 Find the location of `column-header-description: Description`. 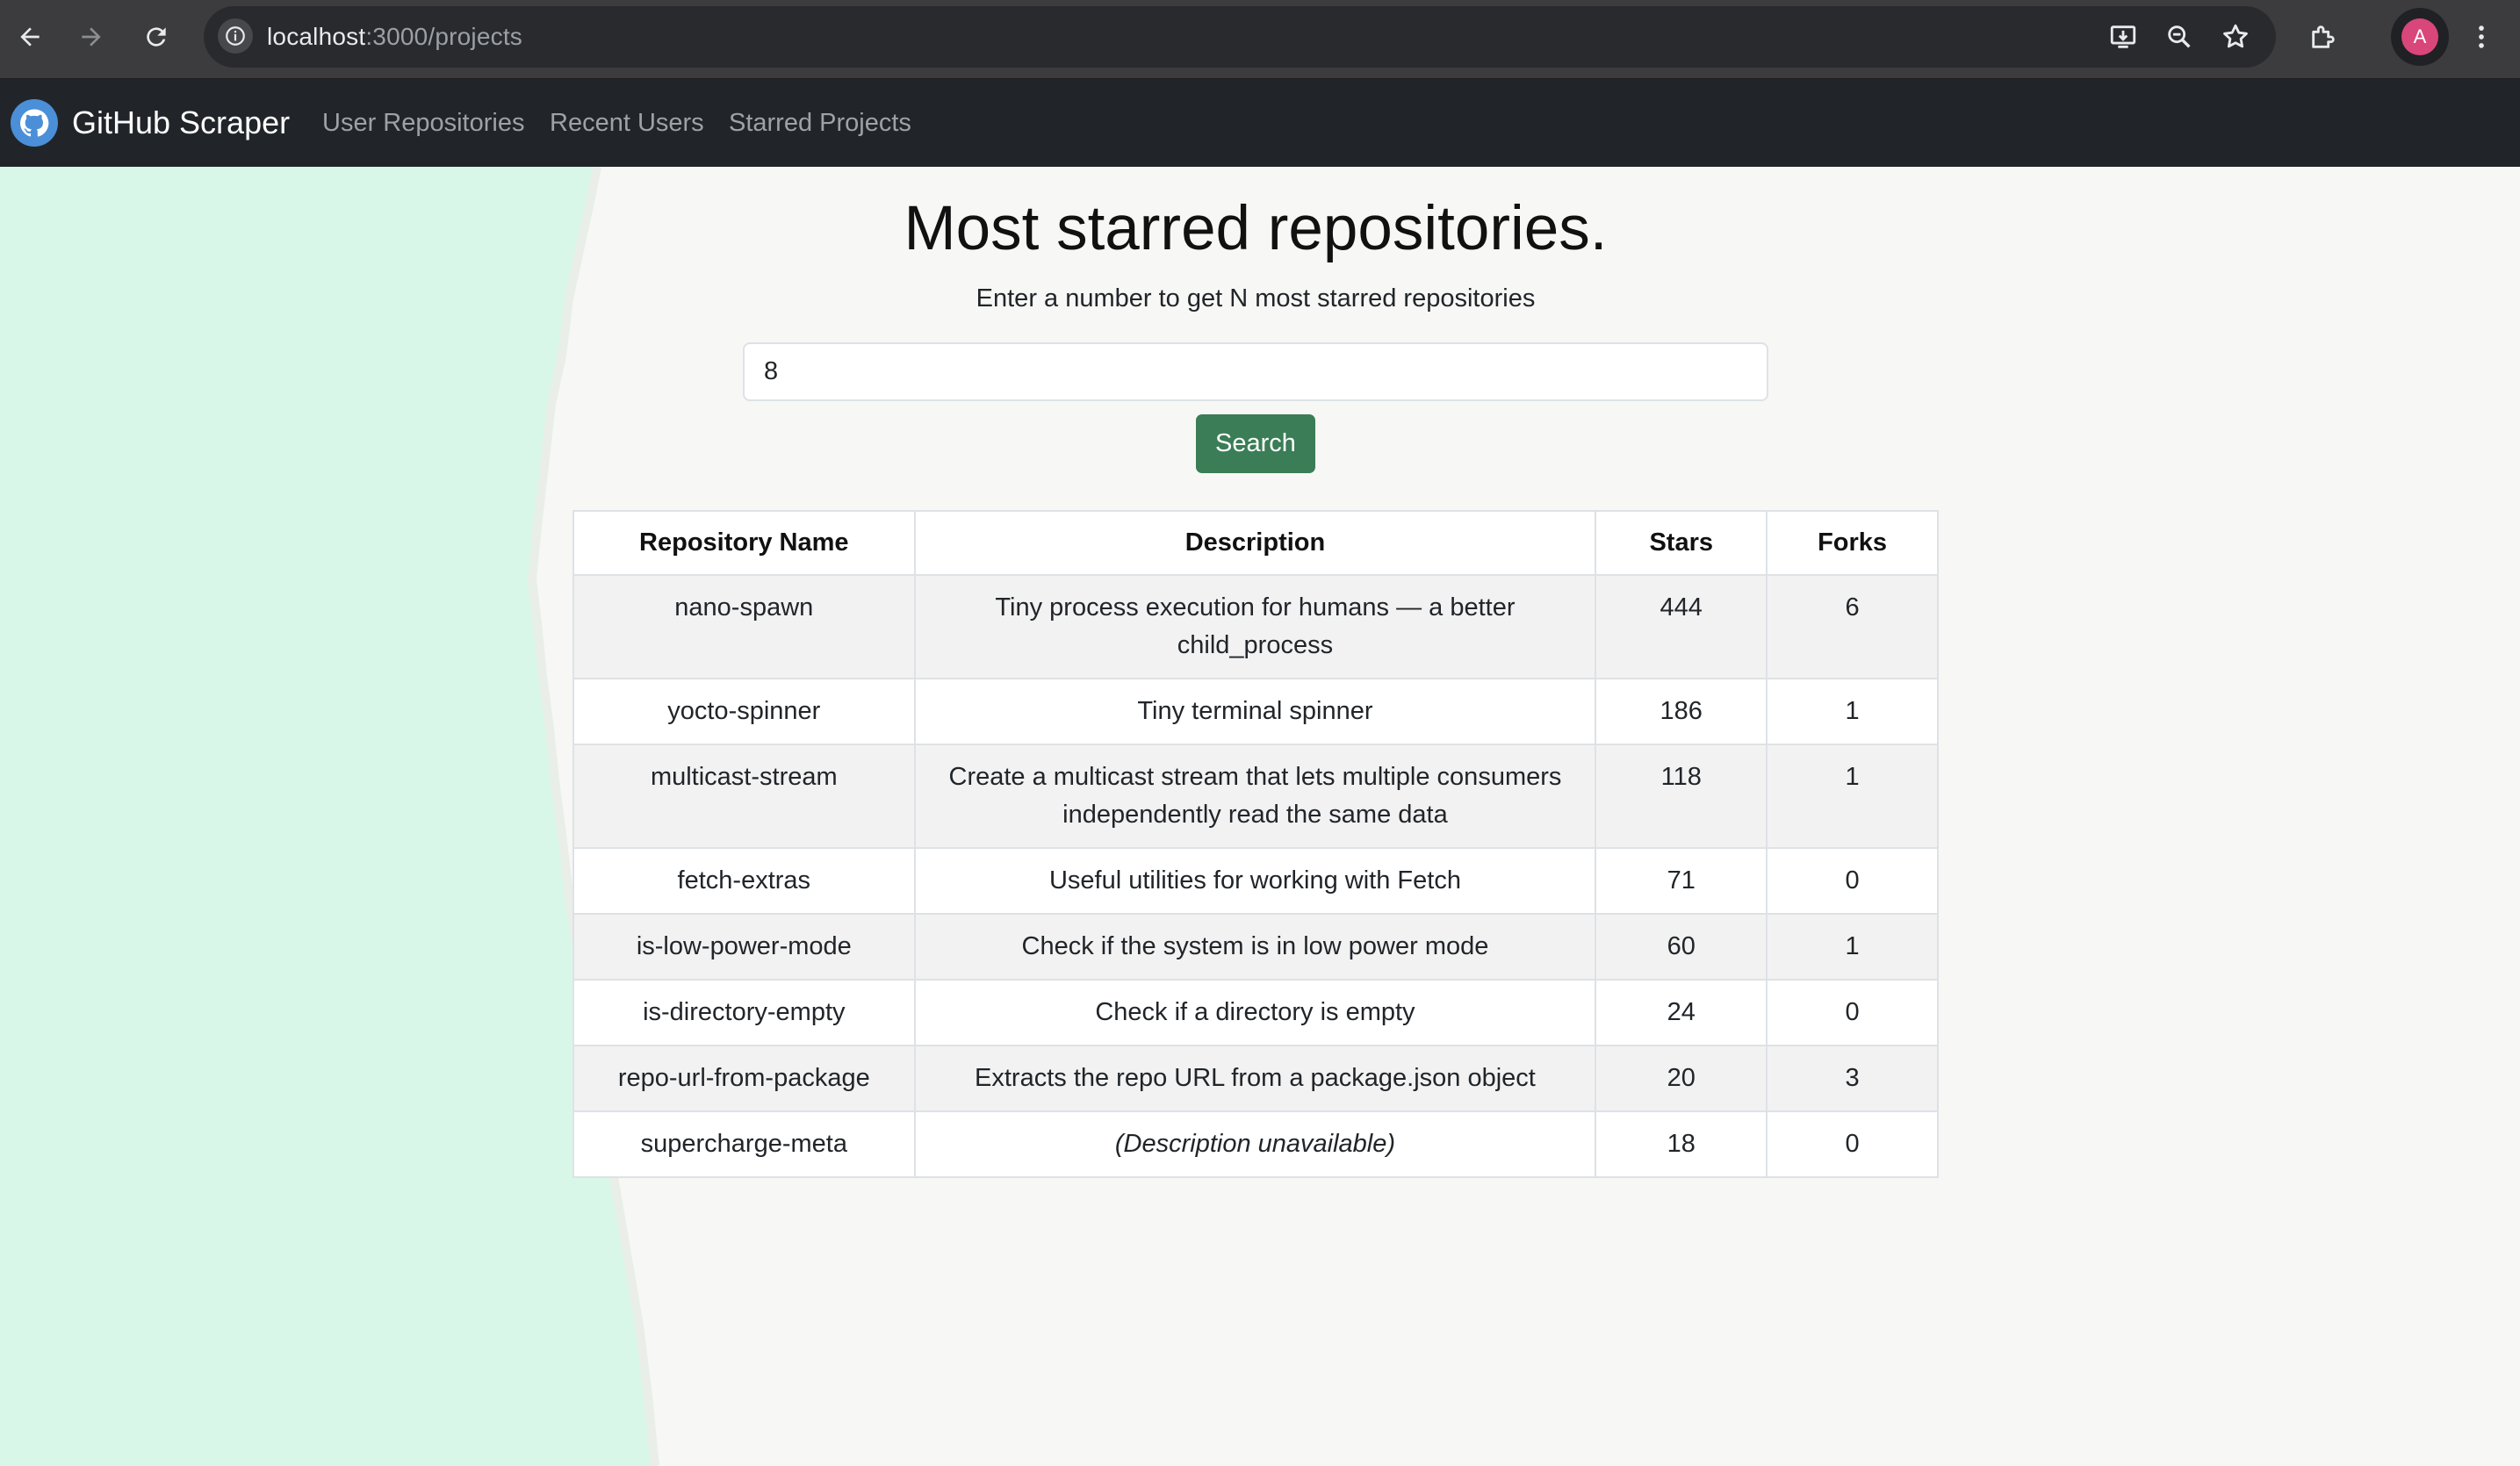

column-header-description: Description is located at coordinates (1255, 543).